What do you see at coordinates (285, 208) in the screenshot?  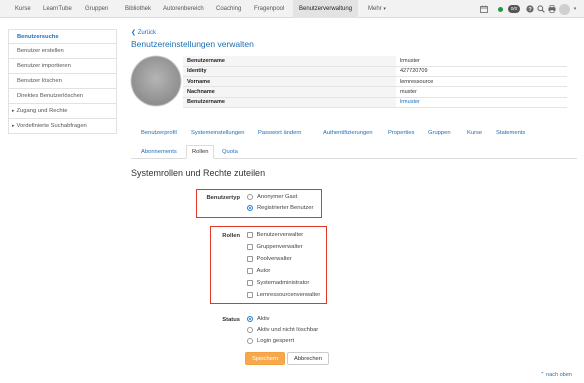 I see `radio-label: Registrierter Benutzer` at bounding box center [285, 208].